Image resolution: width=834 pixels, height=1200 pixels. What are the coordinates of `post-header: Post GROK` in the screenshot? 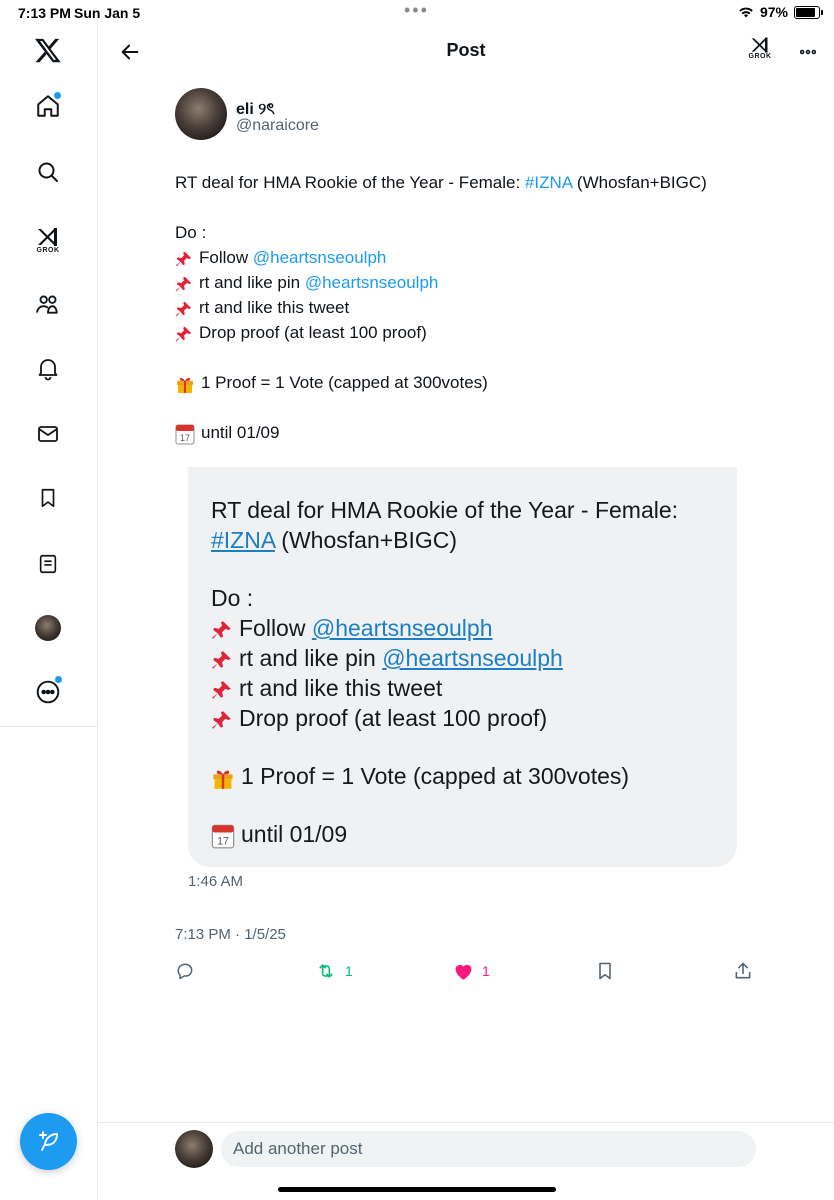 It's located at (466, 51).